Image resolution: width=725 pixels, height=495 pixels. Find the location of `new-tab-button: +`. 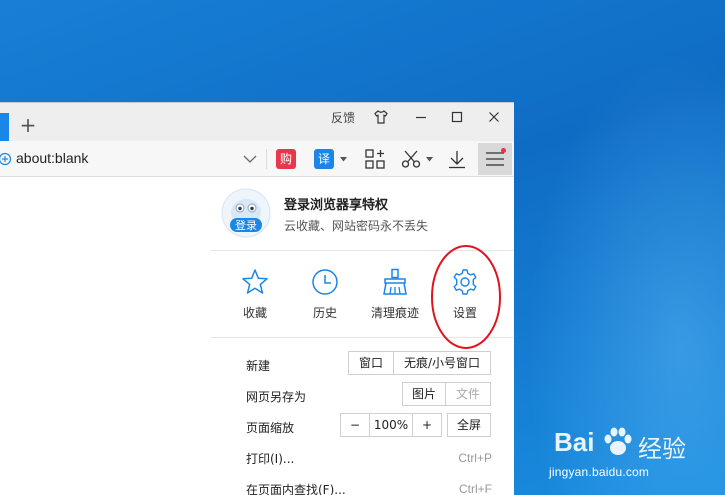

new-tab-button: + is located at coordinates (28, 125).